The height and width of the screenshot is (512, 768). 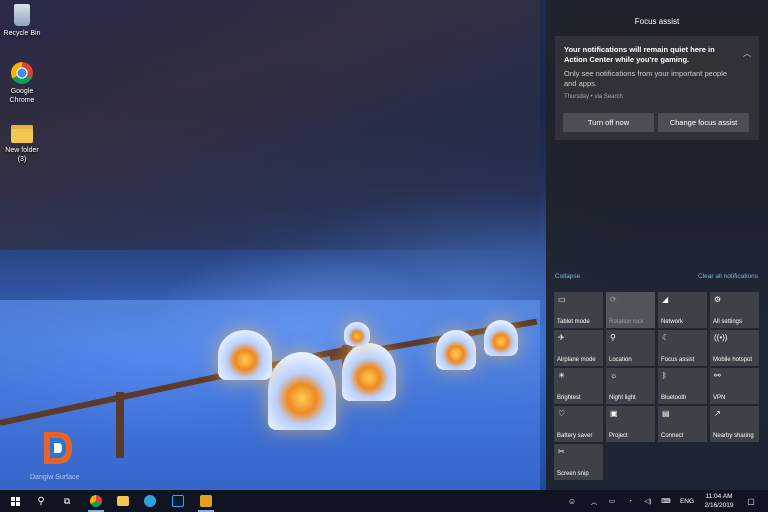 I want to click on brightness-icon: ☀, so click(x=562, y=375).